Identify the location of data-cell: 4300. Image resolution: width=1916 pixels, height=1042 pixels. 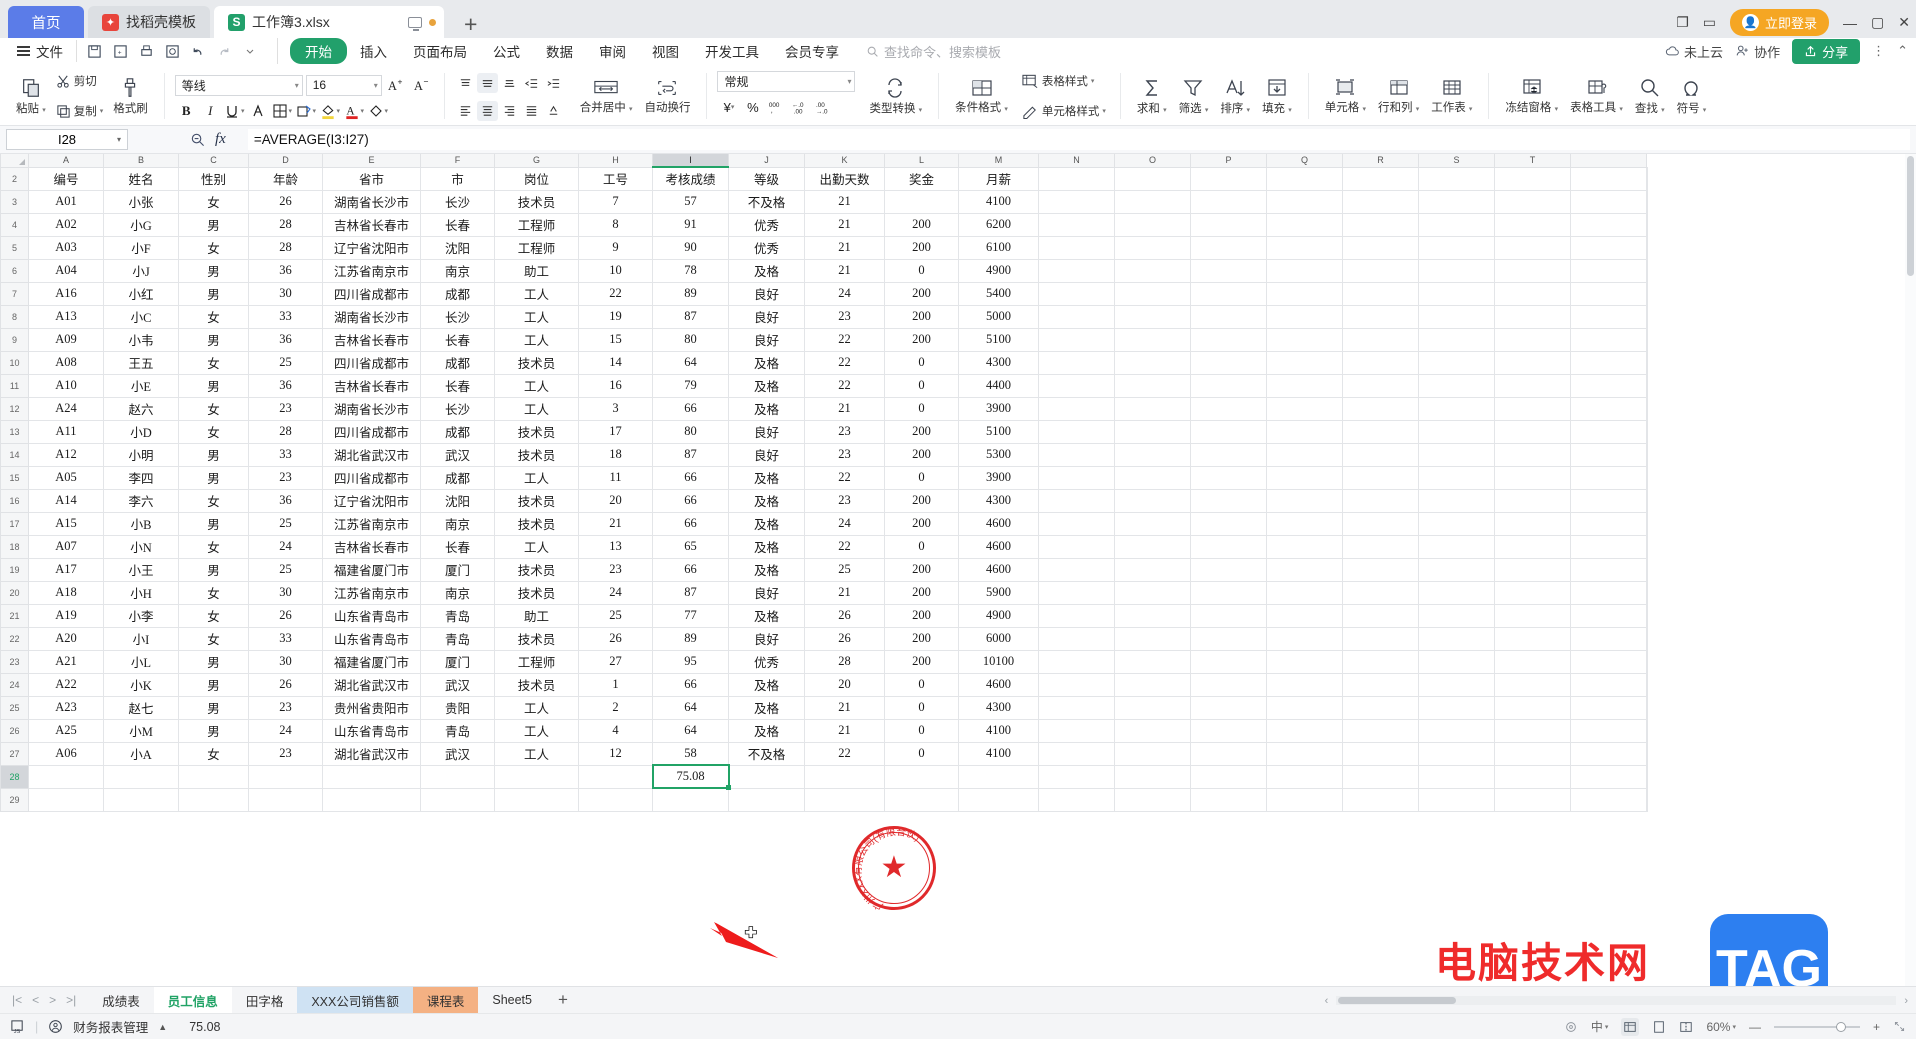
(998, 707).